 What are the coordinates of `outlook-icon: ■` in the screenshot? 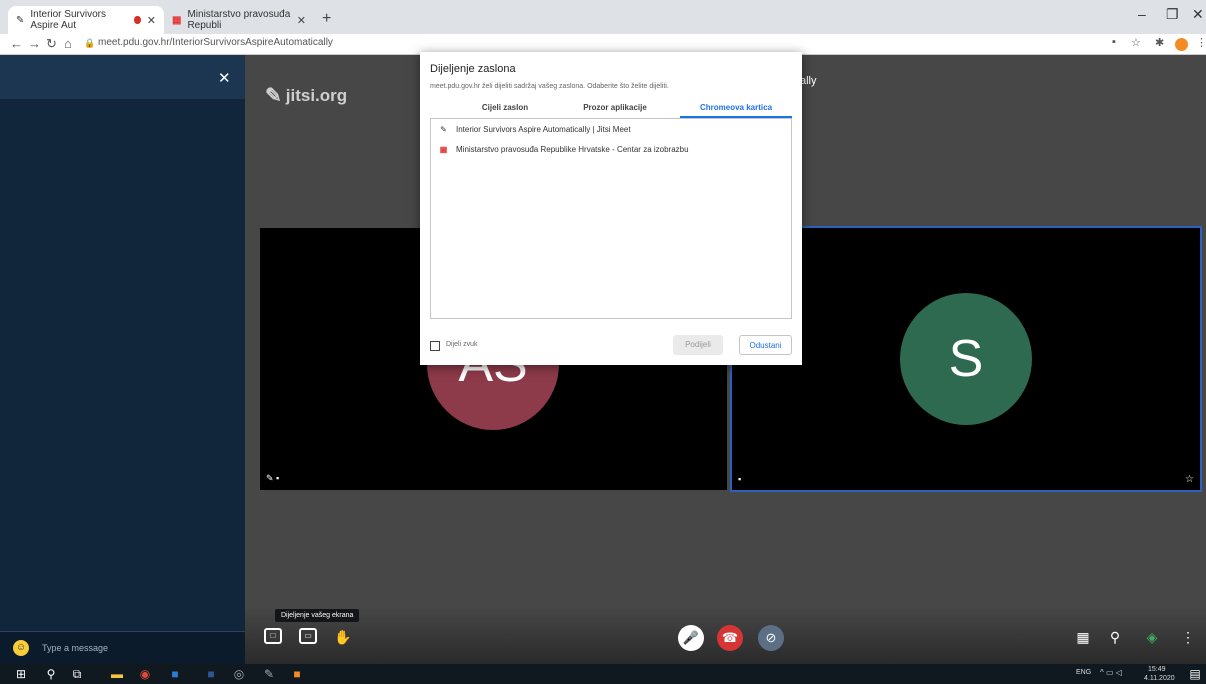 It's located at (175, 674).